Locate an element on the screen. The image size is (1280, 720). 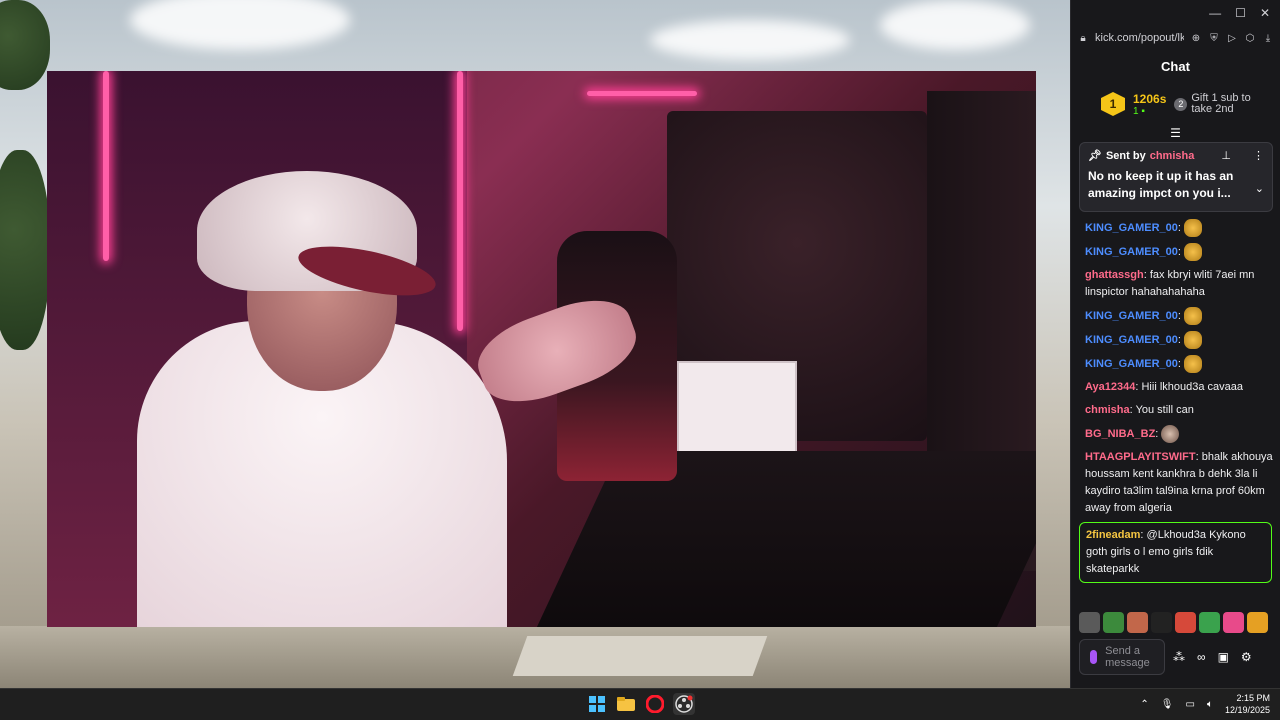
shield-icon: ⛨ is located at coordinates (1214, 38).